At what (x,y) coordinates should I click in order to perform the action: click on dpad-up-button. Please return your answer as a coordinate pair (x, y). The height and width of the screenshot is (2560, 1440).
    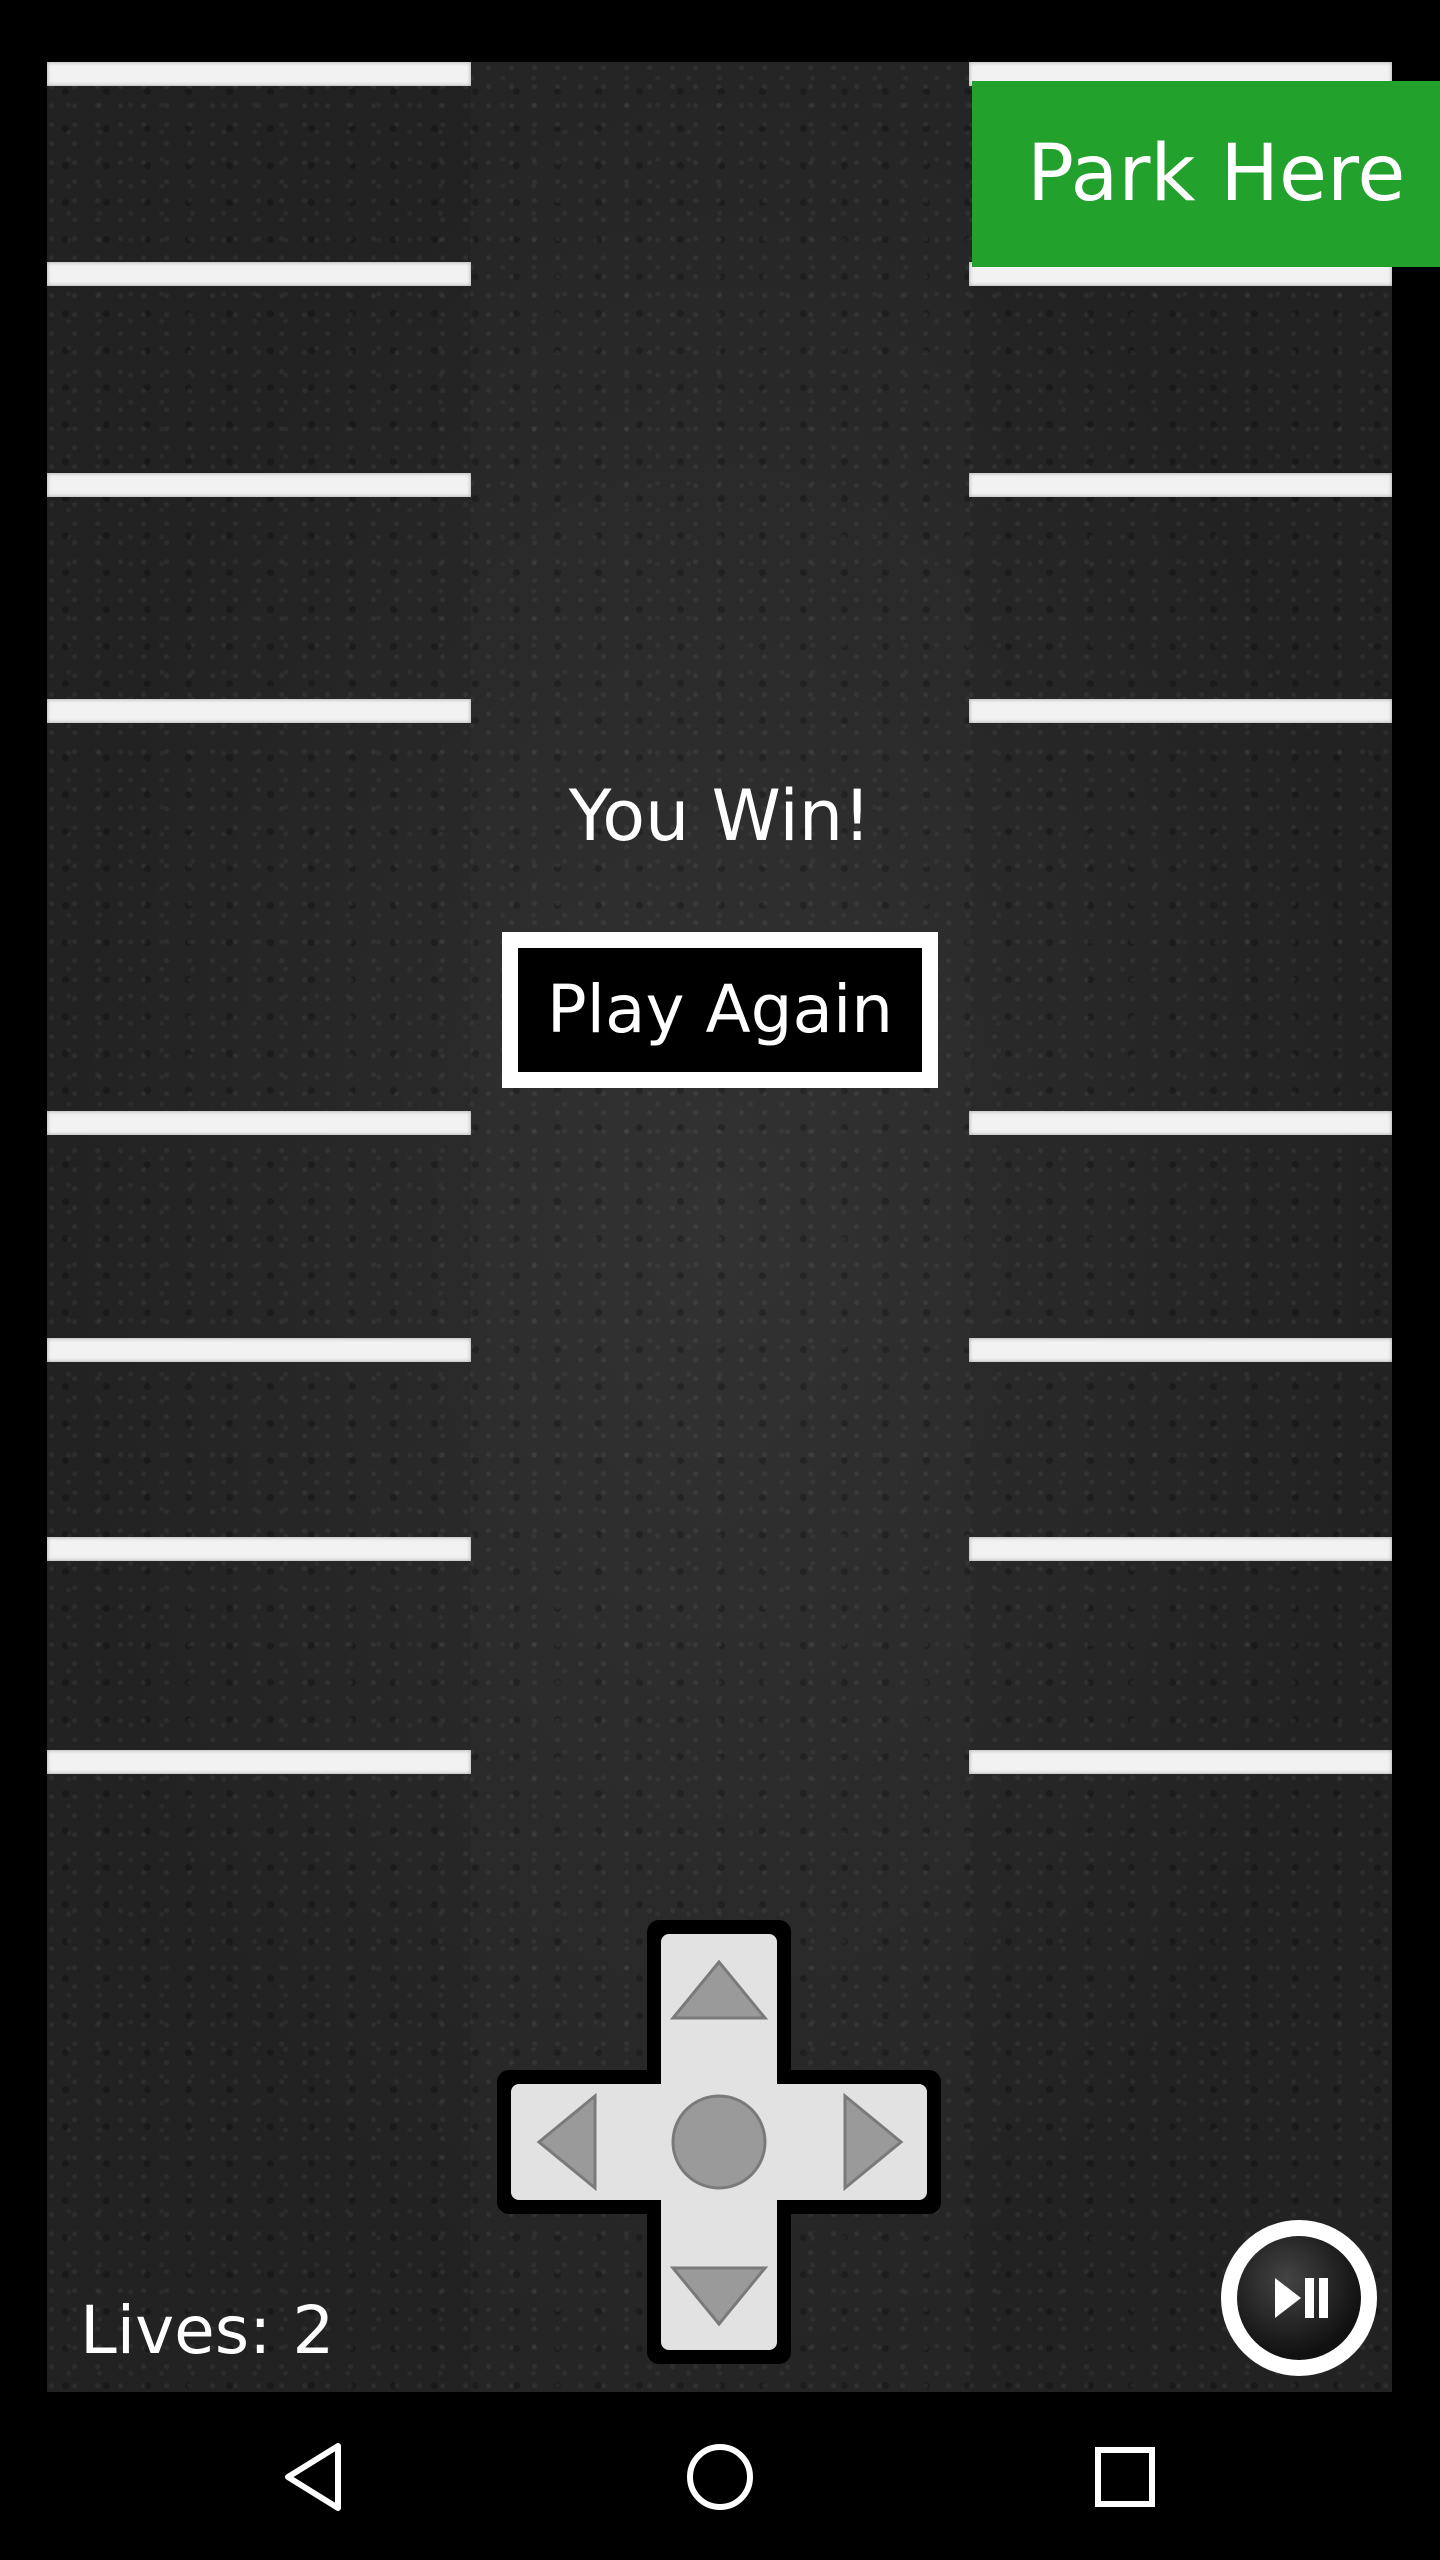
    Looking at the image, I should click on (719, 2002).